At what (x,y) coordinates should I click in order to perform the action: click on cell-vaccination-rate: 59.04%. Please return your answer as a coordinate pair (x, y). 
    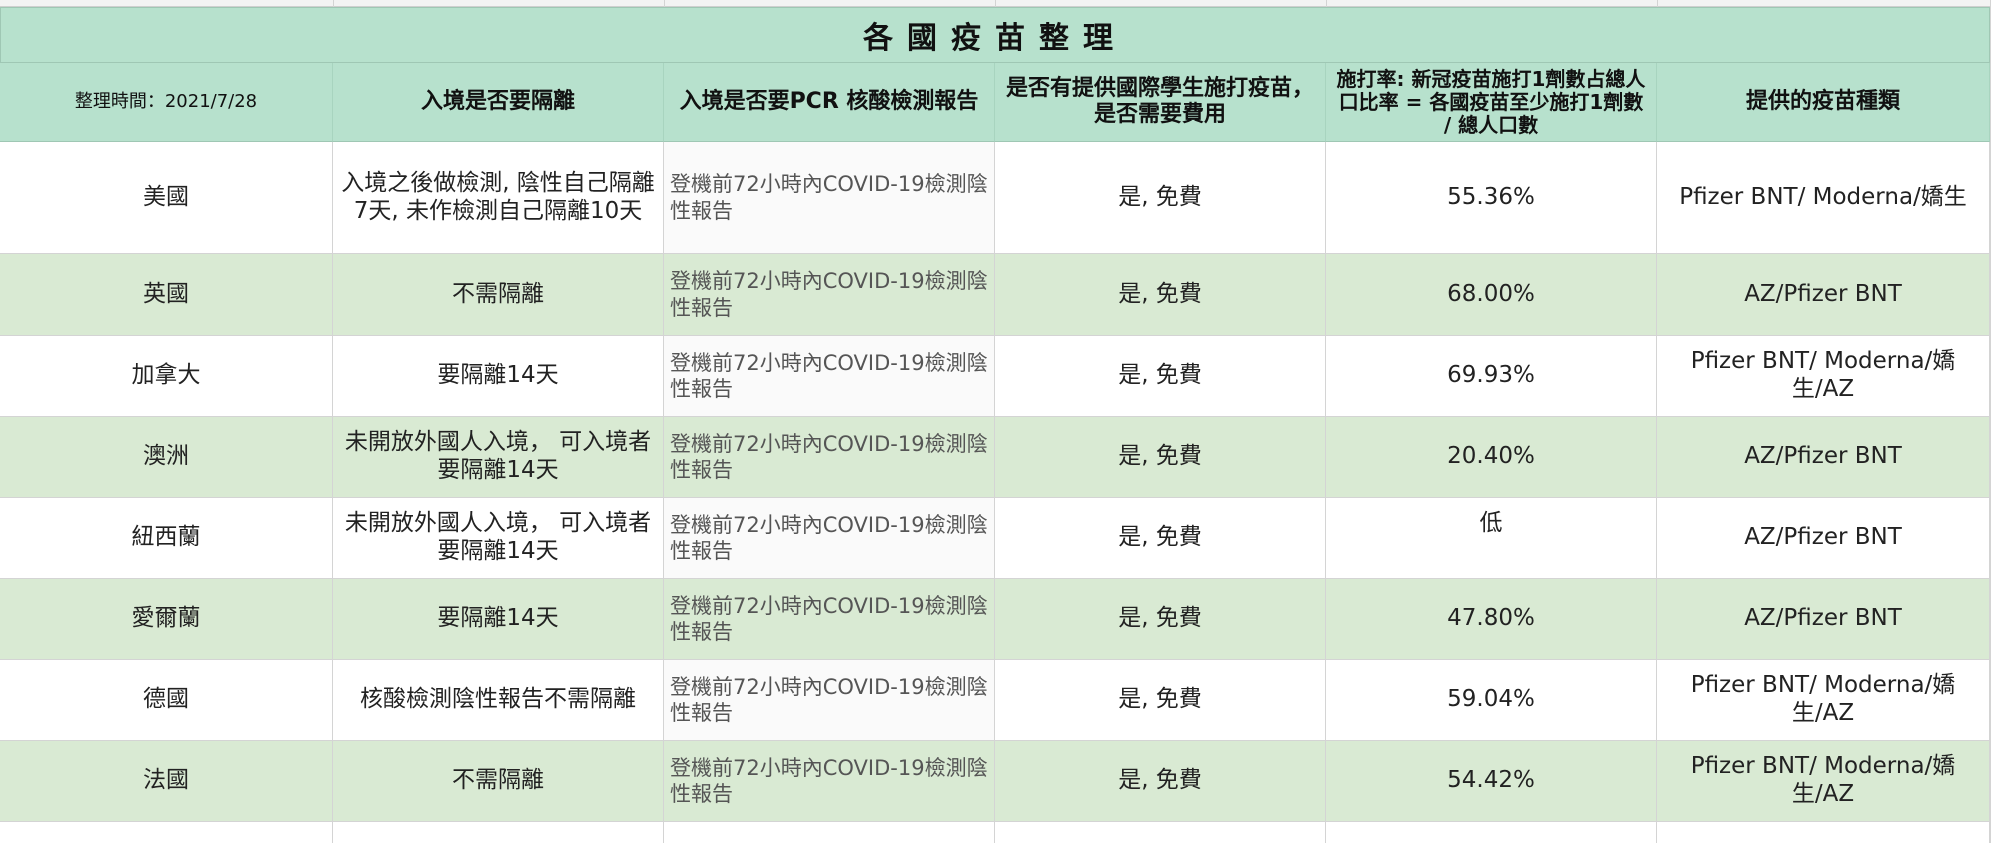
    Looking at the image, I should click on (1491, 700).